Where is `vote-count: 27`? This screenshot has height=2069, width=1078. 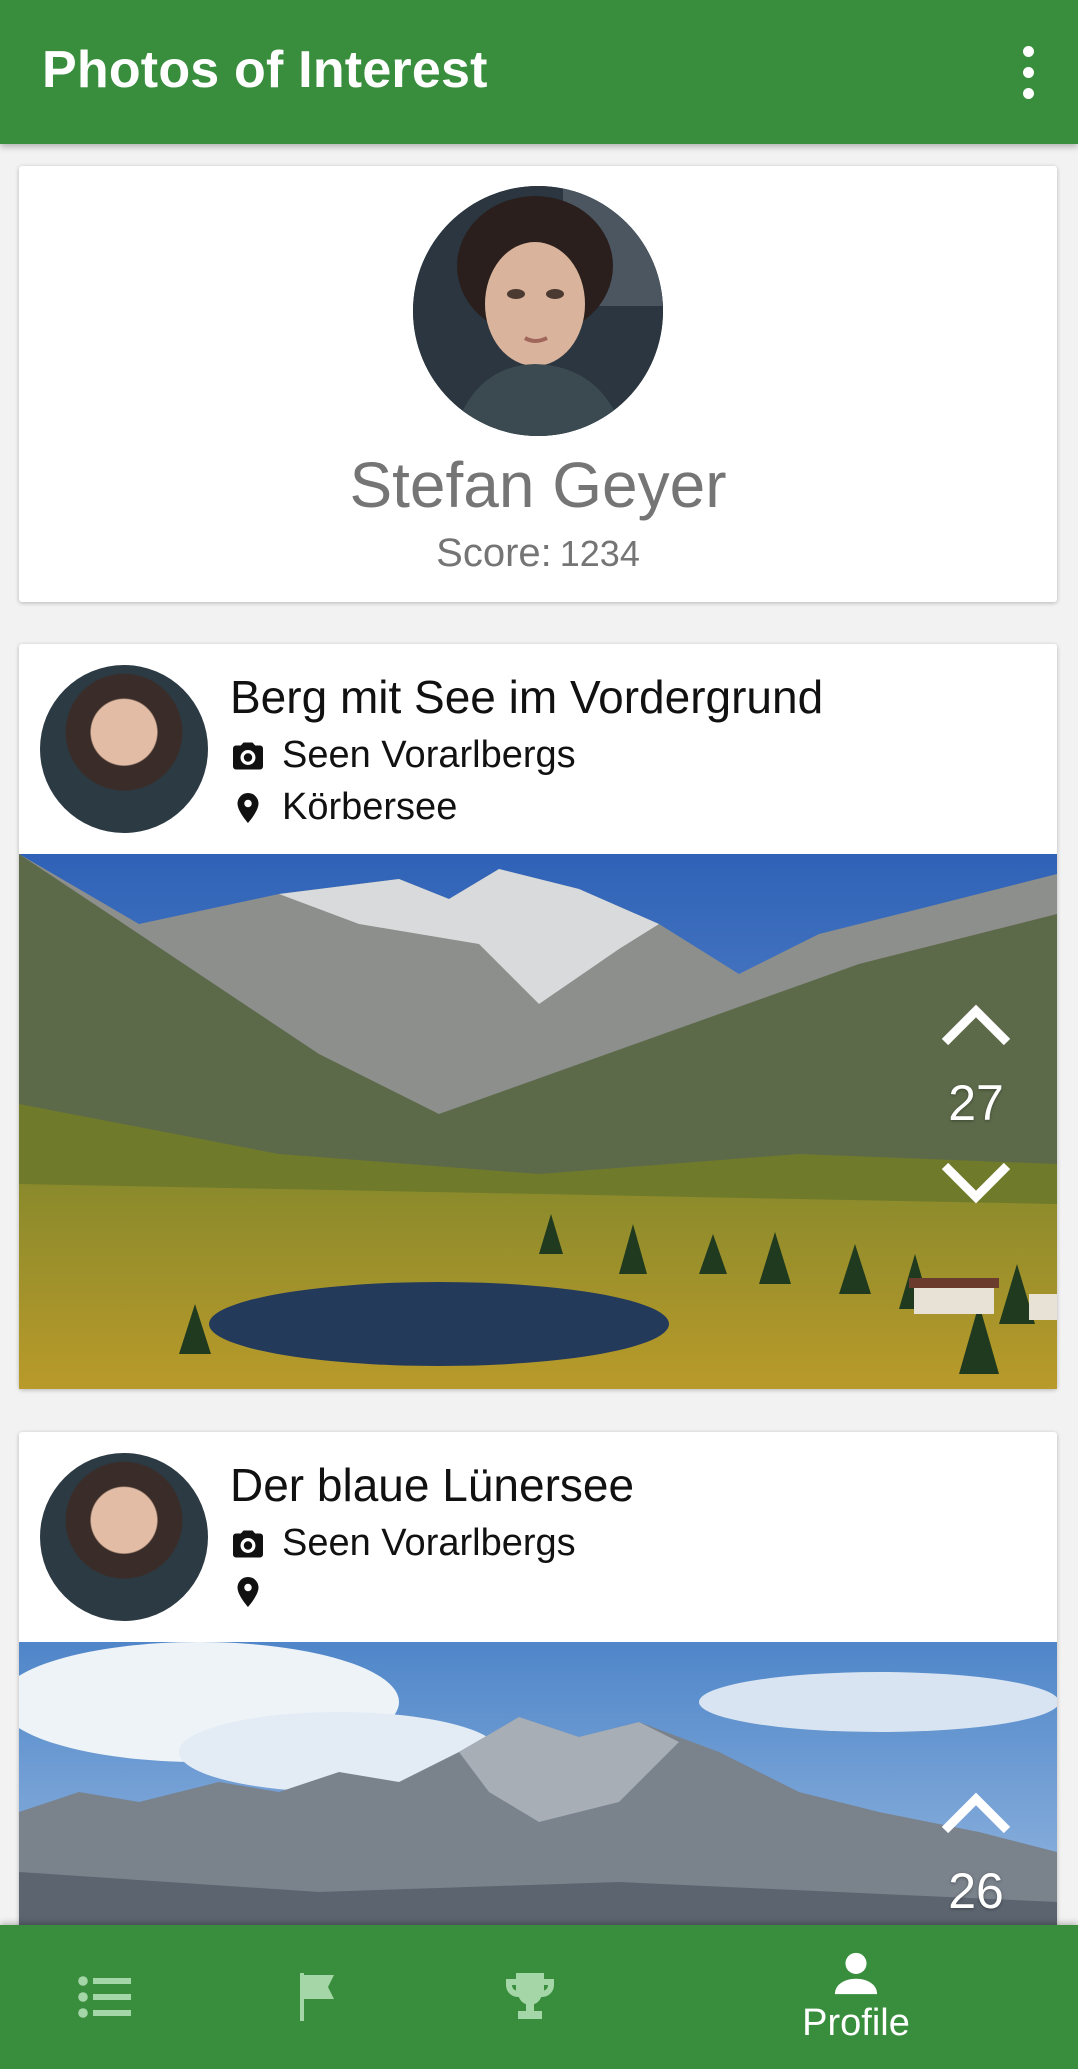 vote-count: 27 is located at coordinates (976, 1103).